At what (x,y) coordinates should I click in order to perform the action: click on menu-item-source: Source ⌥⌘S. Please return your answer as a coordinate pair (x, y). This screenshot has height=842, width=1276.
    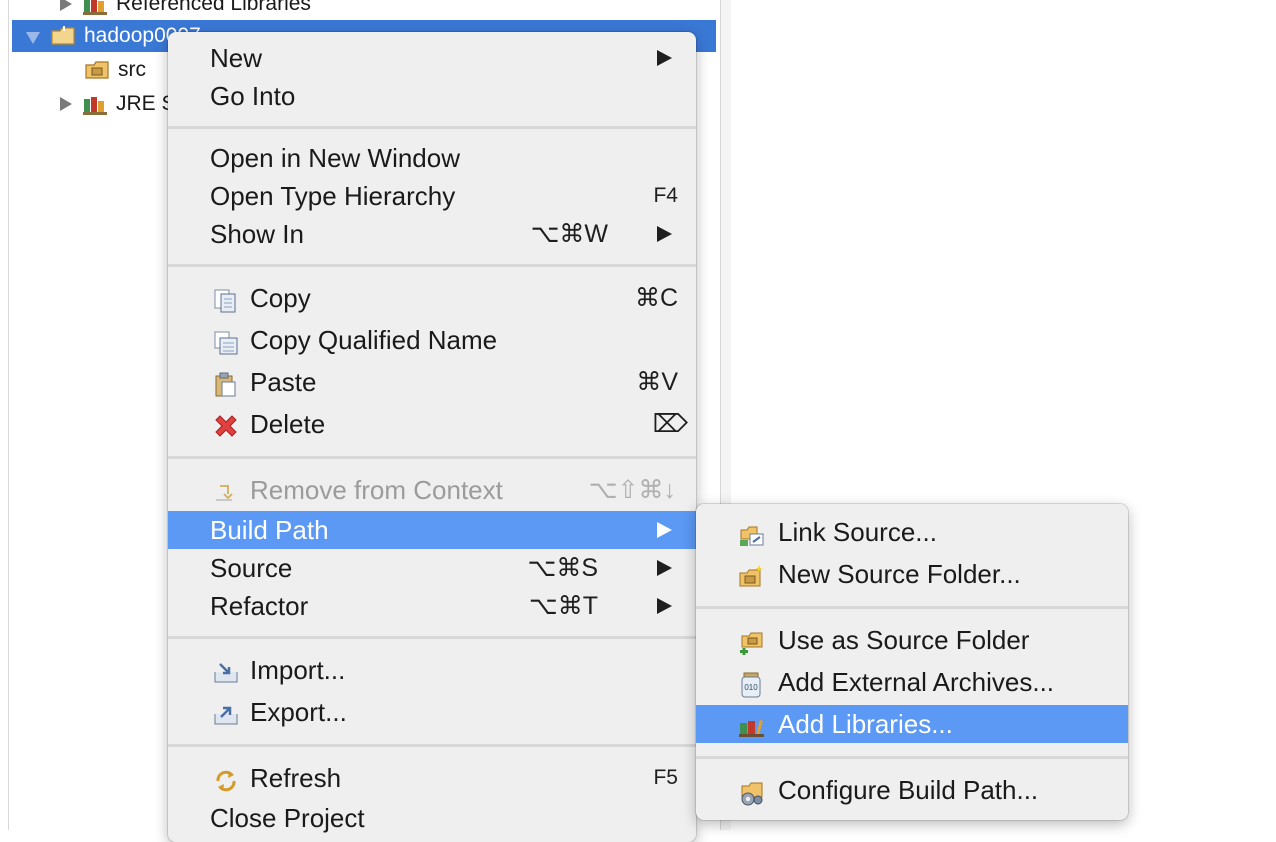
    Looking at the image, I should click on (432, 568).